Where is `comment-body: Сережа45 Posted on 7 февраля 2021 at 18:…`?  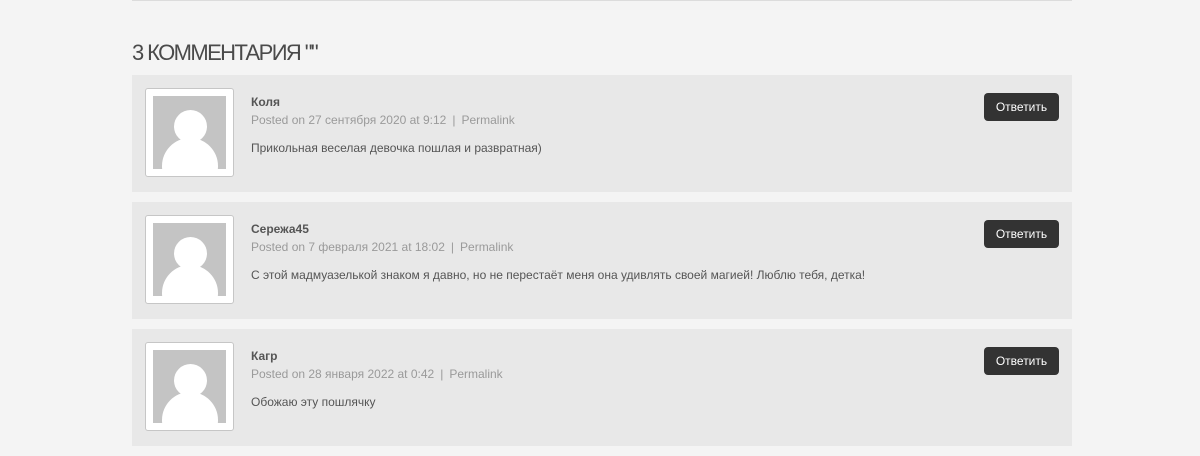 comment-body: Сережа45 Posted on 7 февраля 2021 at 18:… is located at coordinates (661, 252).